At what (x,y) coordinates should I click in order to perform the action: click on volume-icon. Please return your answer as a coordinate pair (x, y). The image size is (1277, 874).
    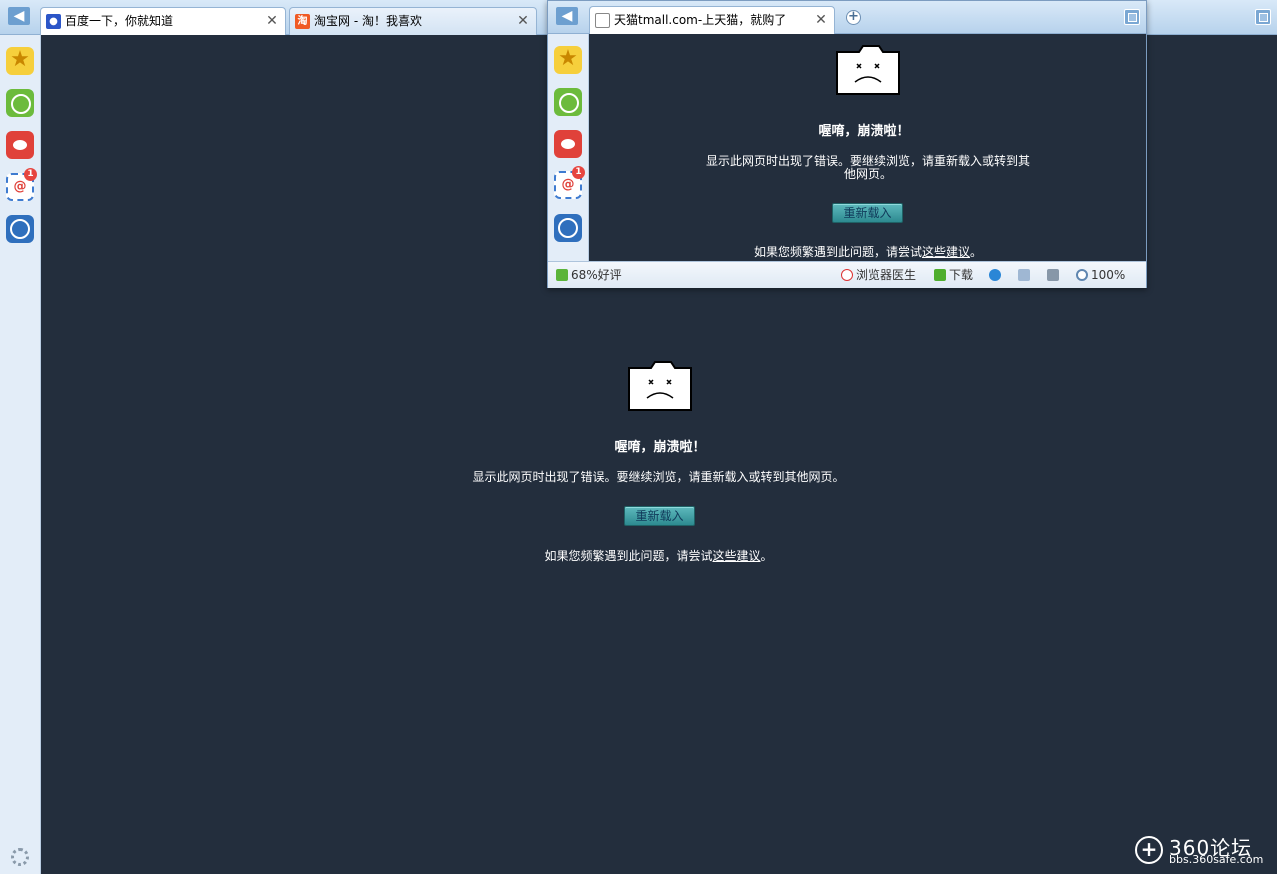
    Looking at the image, I should click on (1054, 275).